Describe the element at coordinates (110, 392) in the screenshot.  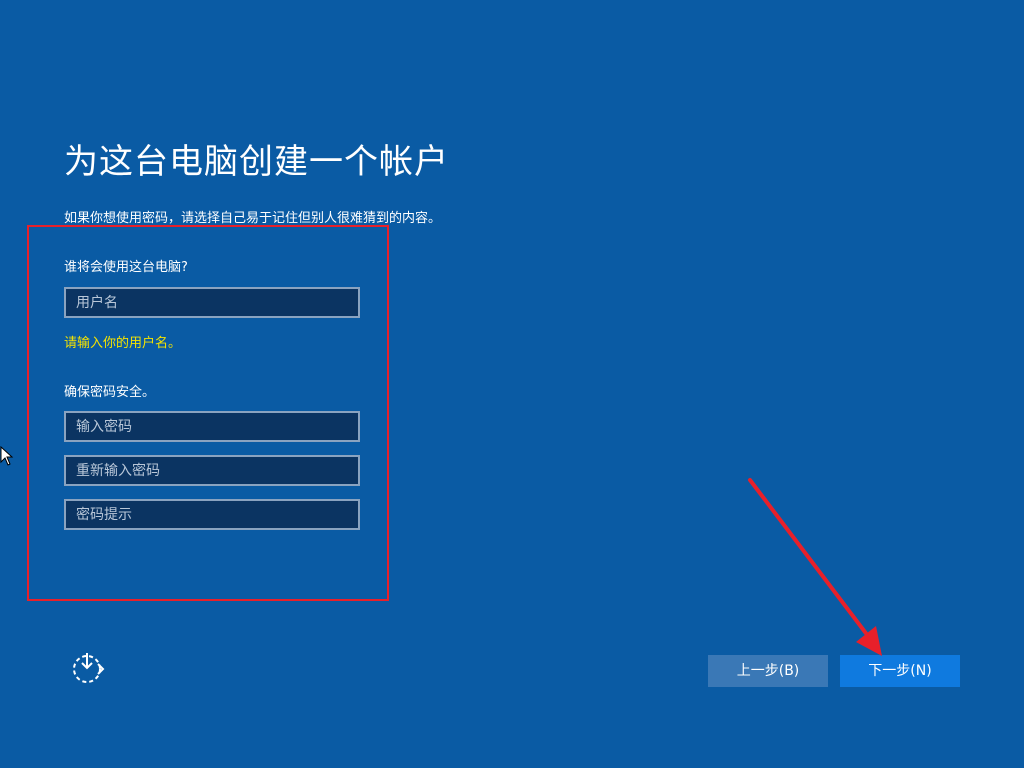
I see `password-label: 确保密码安全。` at that location.